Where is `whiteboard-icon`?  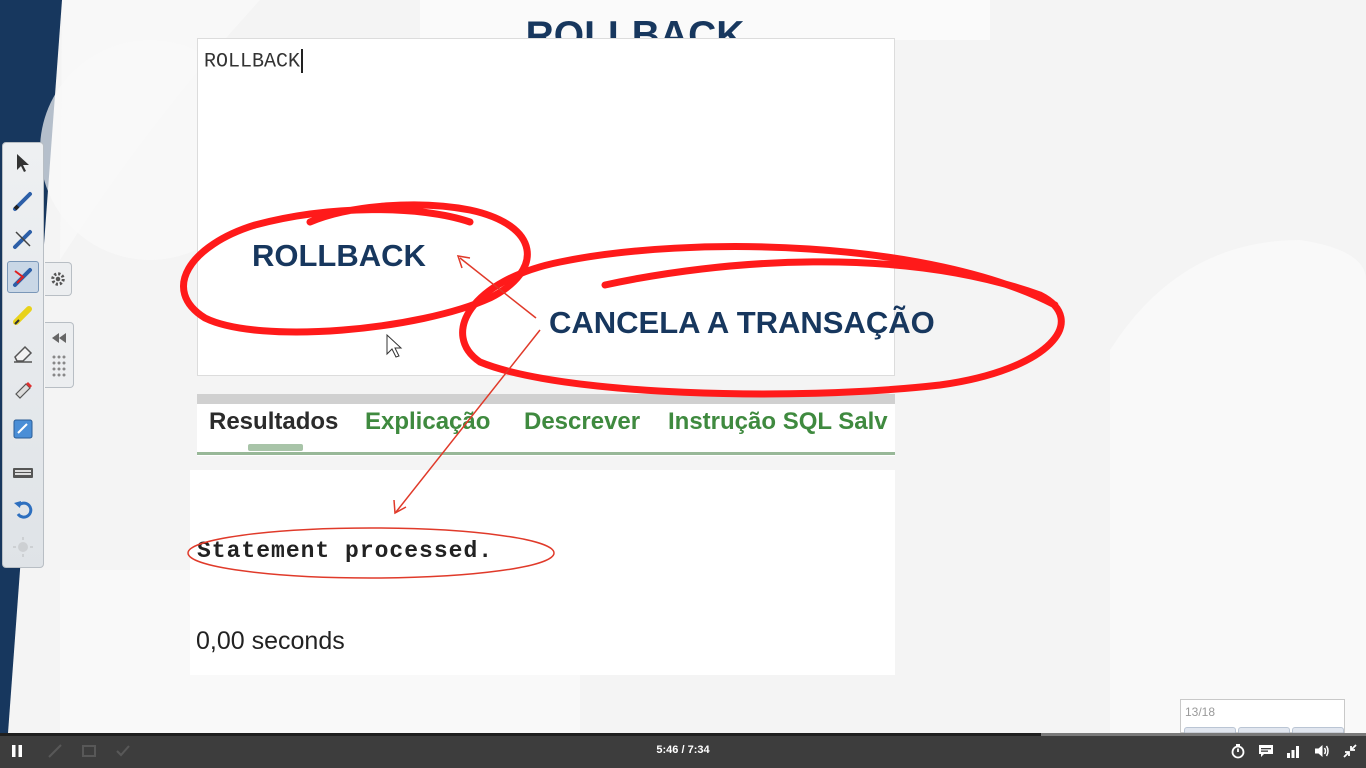 whiteboard-icon is located at coordinates (23, 429).